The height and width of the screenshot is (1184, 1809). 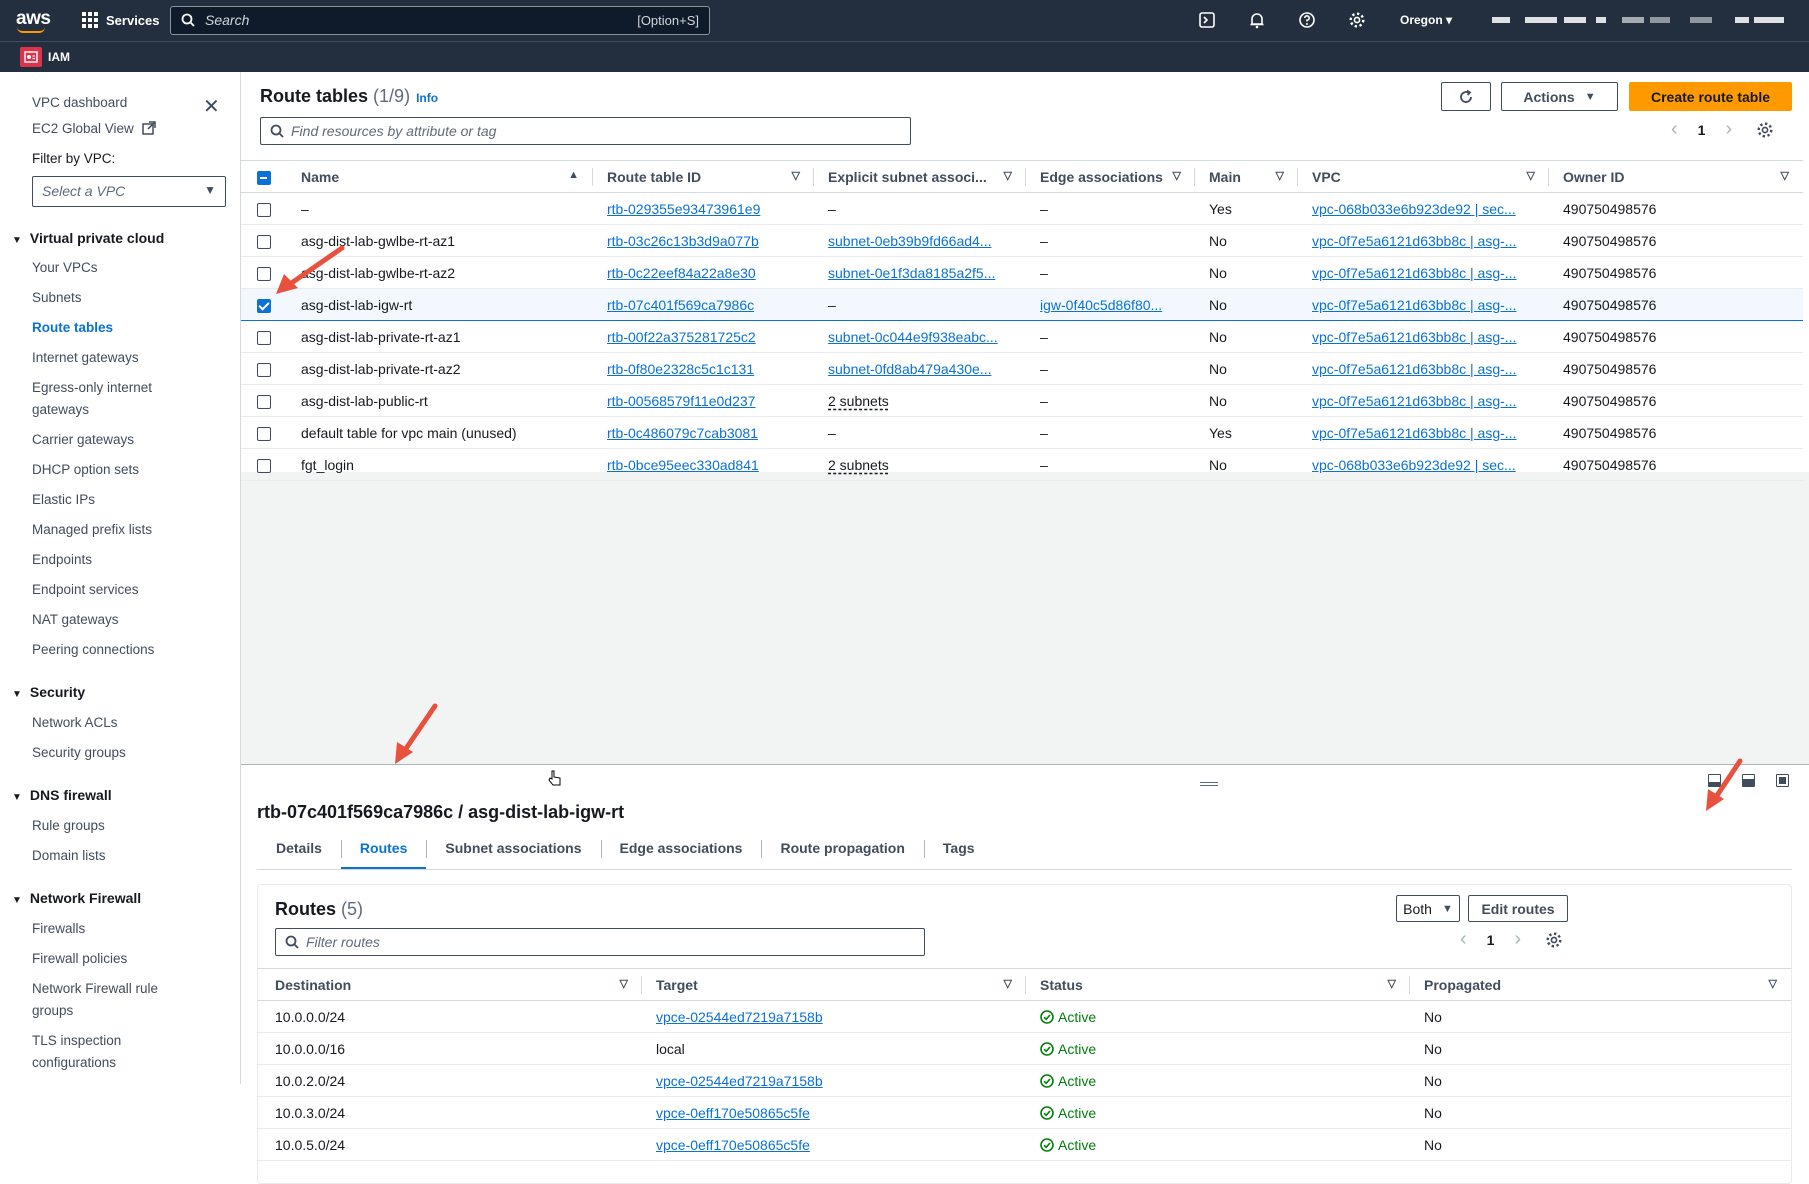 I want to click on aws-logo: aws, so click(x=33, y=20).